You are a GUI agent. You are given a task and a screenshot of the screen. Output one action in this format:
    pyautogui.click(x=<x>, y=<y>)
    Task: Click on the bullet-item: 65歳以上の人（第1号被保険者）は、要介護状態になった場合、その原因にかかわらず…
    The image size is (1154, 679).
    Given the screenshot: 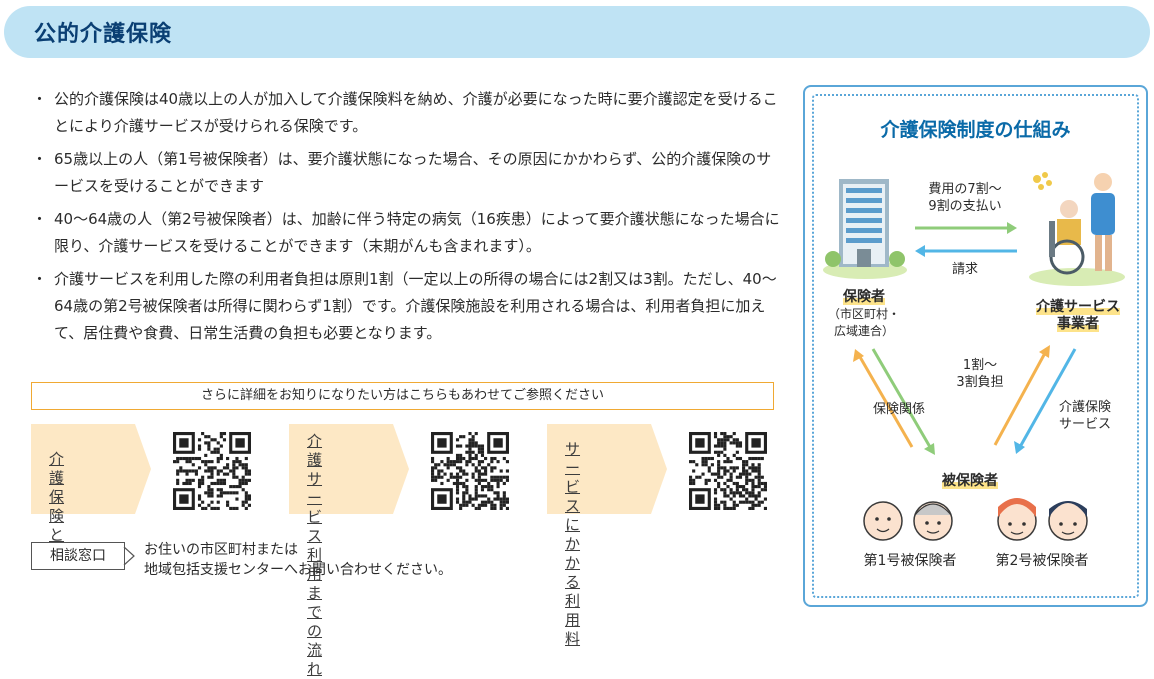 What is the action you would take?
    pyautogui.click(x=408, y=173)
    